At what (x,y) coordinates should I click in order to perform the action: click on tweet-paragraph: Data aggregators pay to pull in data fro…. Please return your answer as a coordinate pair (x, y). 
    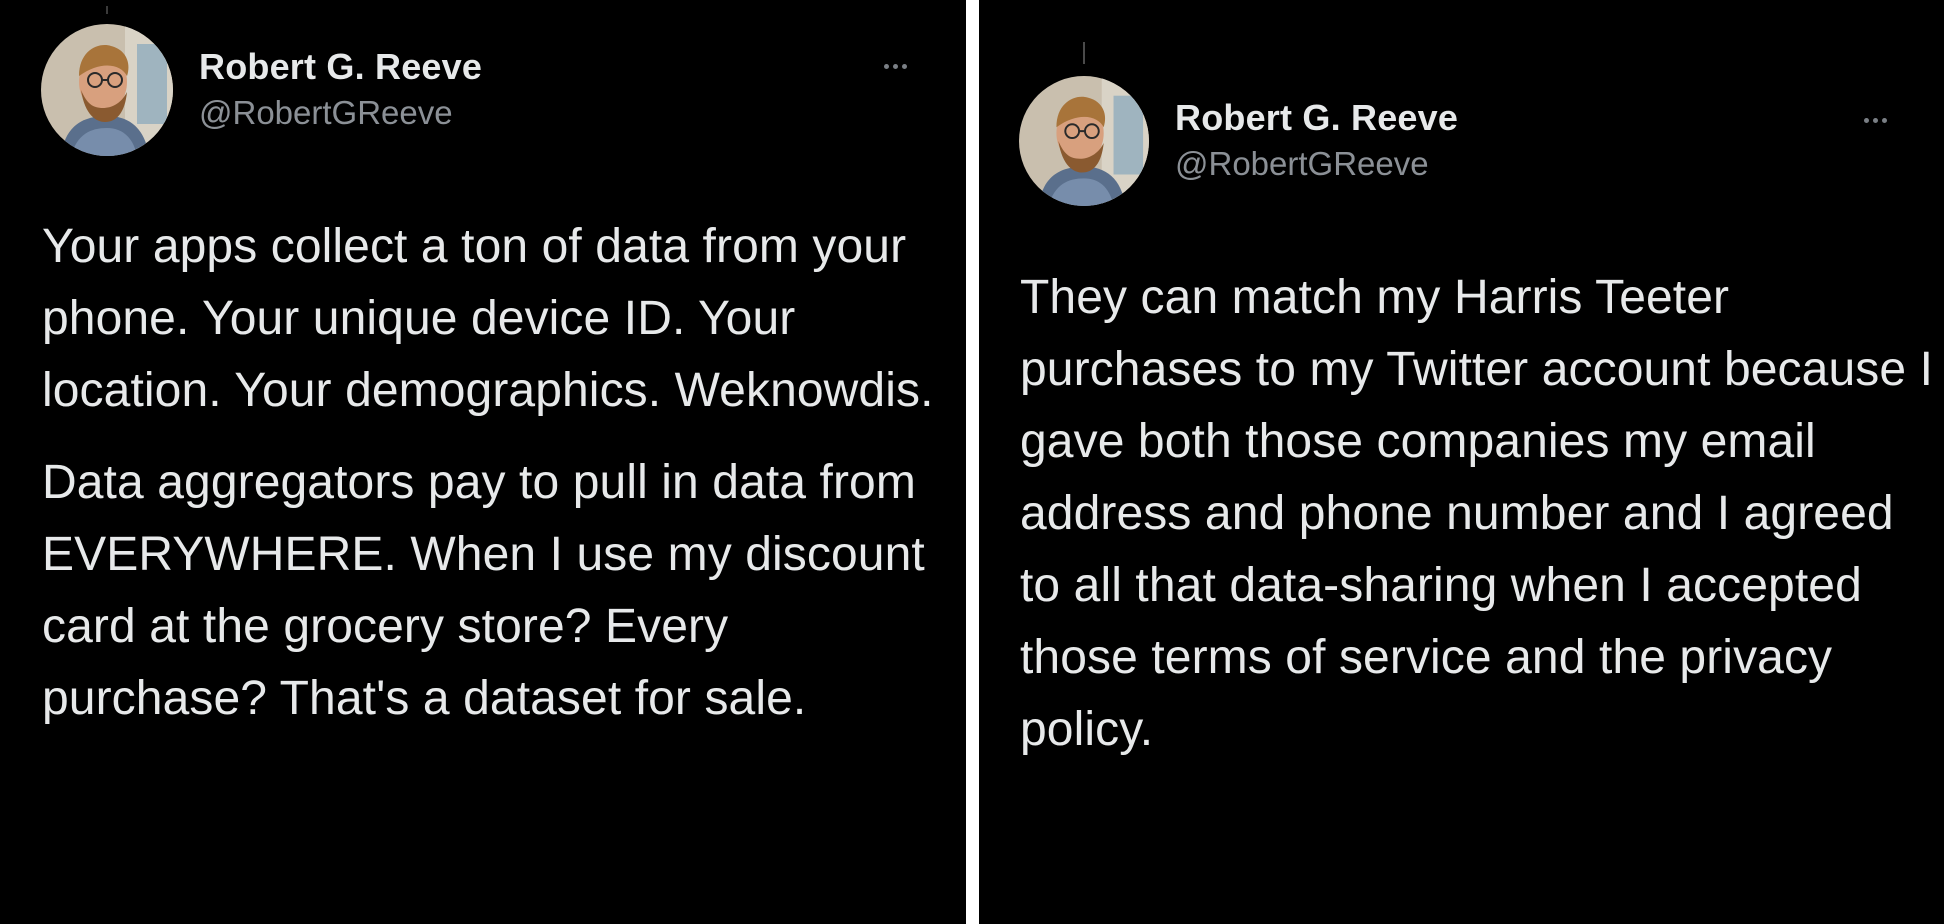
    Looking at the image, I should click on (483, 590).